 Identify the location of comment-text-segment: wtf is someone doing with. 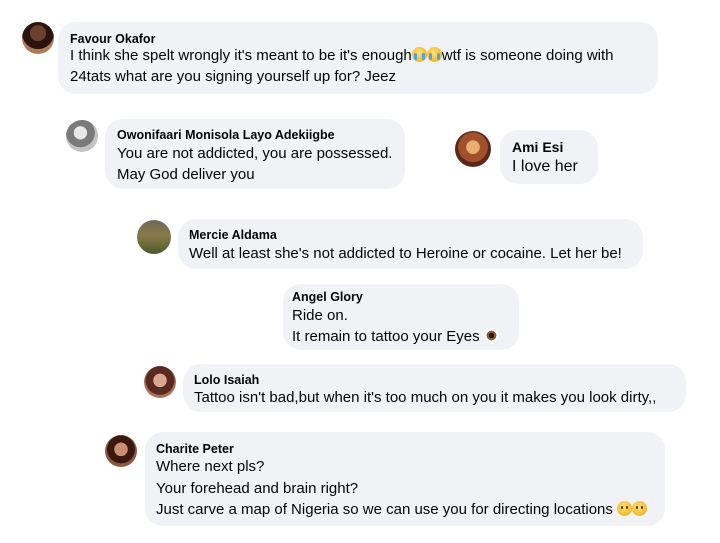
(527, 55).